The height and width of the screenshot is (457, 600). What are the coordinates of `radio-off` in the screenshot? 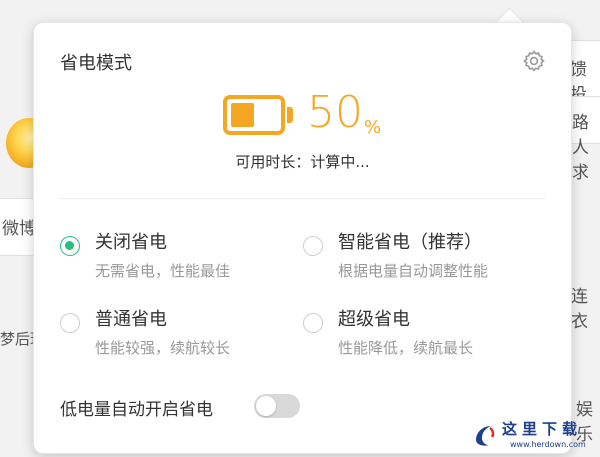 It's located at (70, 246).